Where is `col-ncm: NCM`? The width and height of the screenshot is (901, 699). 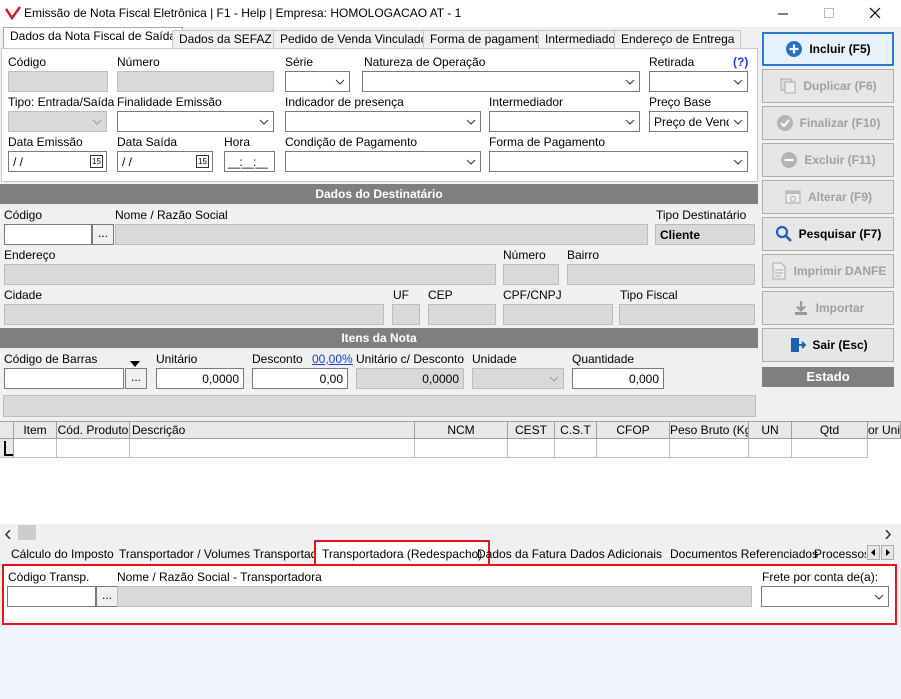 col-ncm: NCM is located at coordinates (461, 430).